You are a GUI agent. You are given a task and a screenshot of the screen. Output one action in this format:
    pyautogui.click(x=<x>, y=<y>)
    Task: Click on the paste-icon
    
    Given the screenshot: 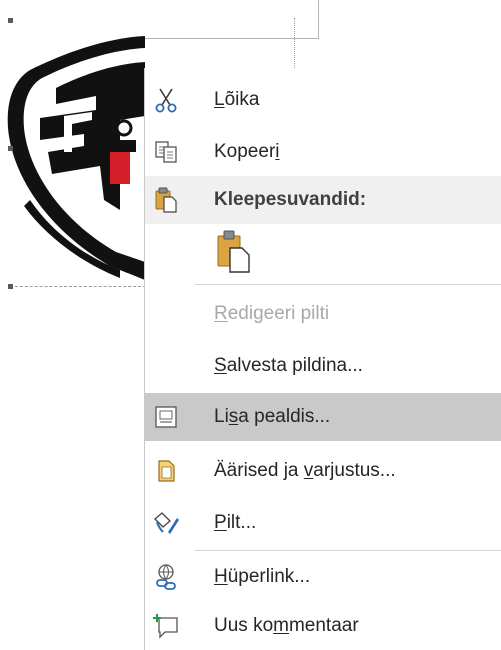 What is the action you would take?
    pyautogui.click(x=166, y=200)
    